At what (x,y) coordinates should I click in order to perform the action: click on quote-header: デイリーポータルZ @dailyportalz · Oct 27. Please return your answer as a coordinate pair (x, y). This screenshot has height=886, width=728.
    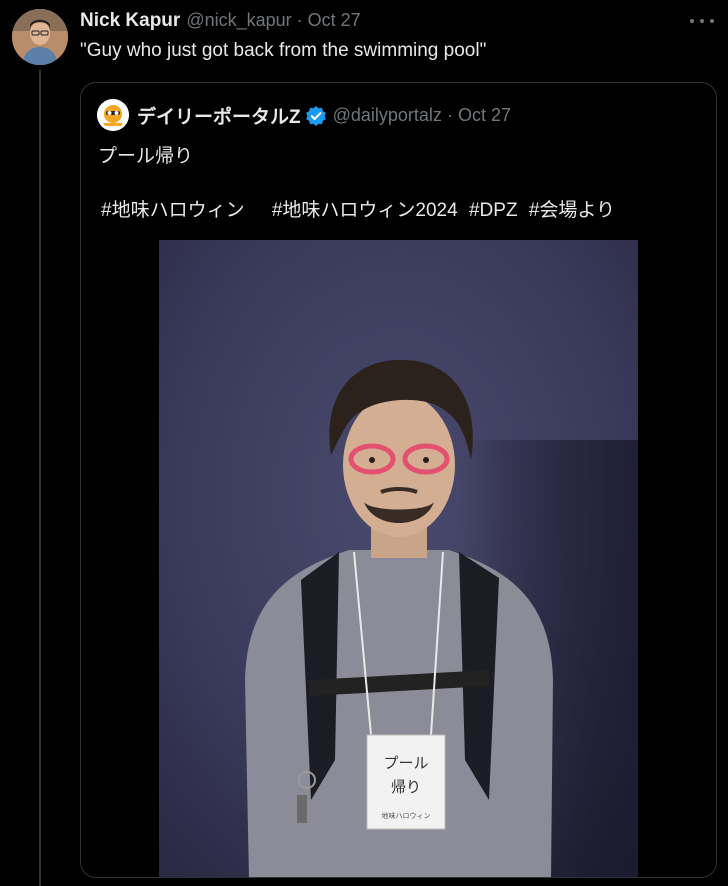
    Looking at the image, I should click on (324, 115).